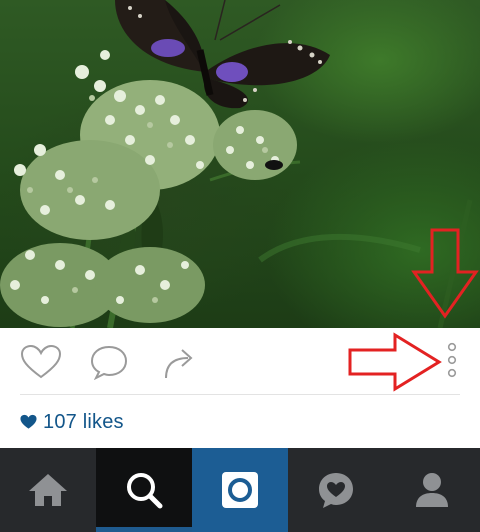 This screenshot has width=480, height=532. I want to click on heart-outline-icon, so click(41, 362).